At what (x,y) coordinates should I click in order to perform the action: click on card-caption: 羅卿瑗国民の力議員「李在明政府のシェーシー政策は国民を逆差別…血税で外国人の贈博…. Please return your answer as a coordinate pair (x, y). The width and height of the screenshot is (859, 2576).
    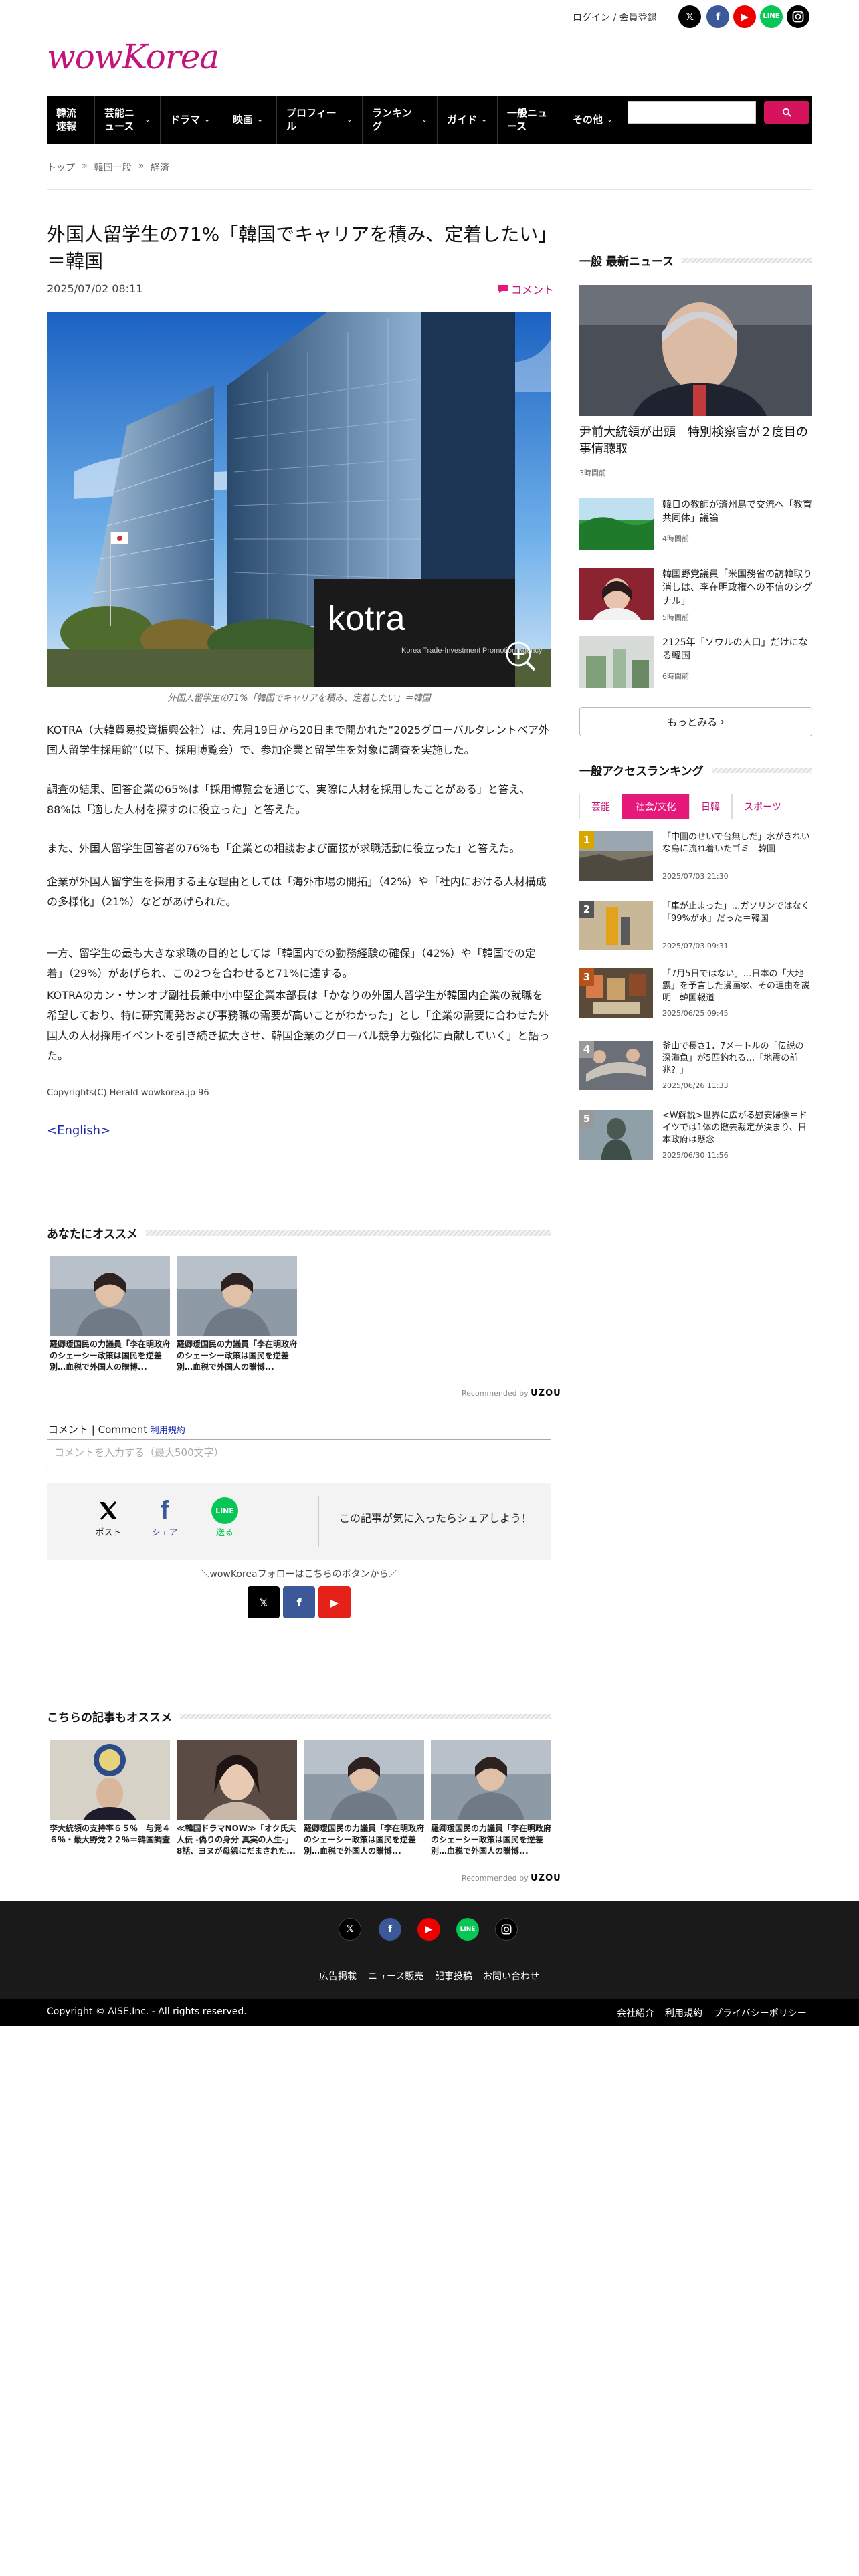
    Looking at the image, I should click on (364, 1840).